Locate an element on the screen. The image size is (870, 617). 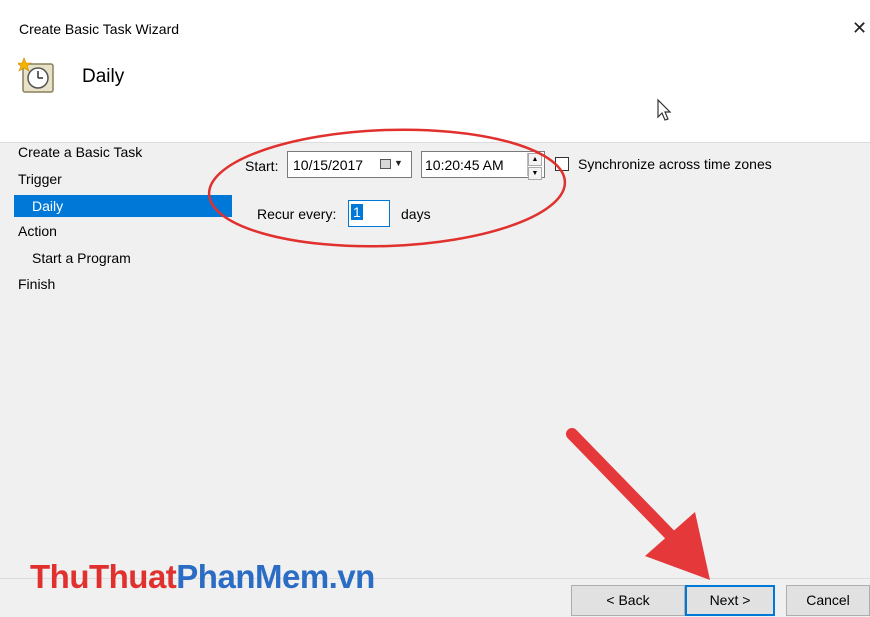
mouse-pointer-icon is located at coordinates (664, 109).